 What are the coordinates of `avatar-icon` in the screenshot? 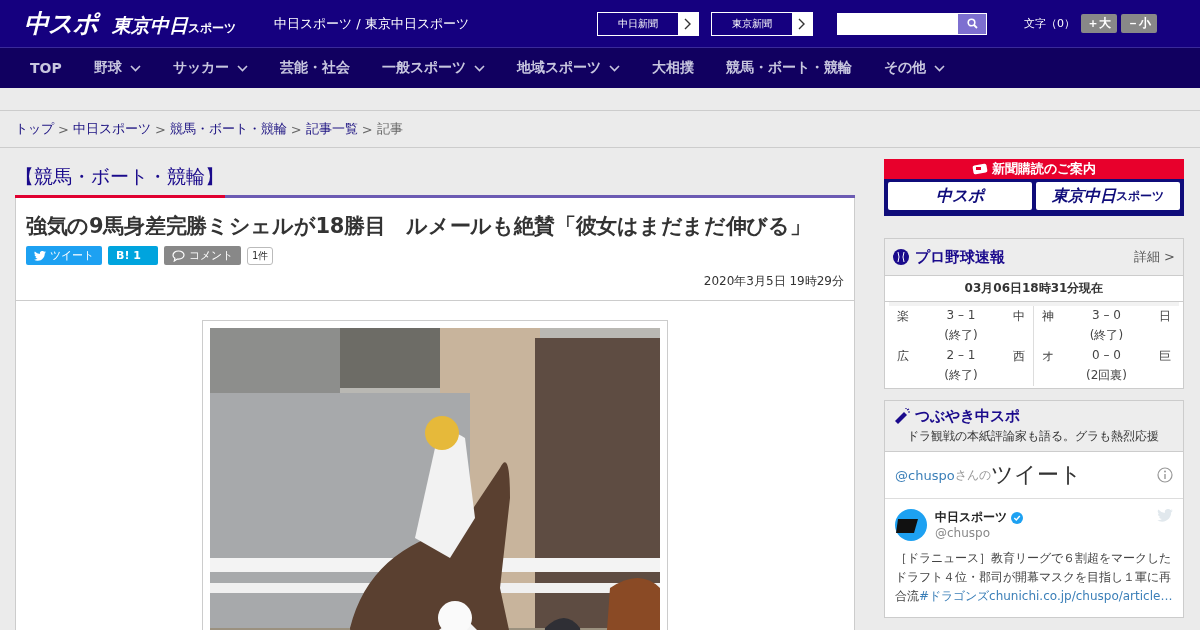 It's located at (911, 525).